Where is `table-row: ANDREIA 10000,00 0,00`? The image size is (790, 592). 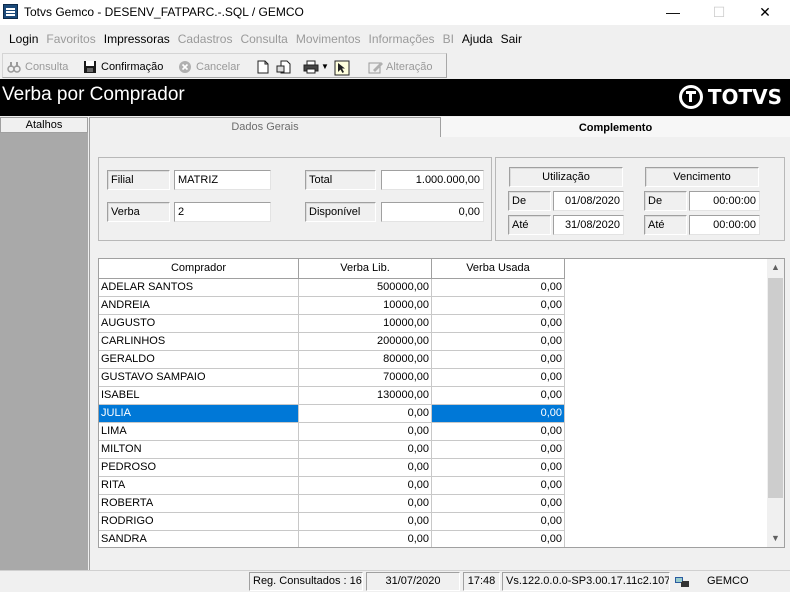 table-row: ANDREIA 10000,00 0,00 is located at coordinates (332, 306).